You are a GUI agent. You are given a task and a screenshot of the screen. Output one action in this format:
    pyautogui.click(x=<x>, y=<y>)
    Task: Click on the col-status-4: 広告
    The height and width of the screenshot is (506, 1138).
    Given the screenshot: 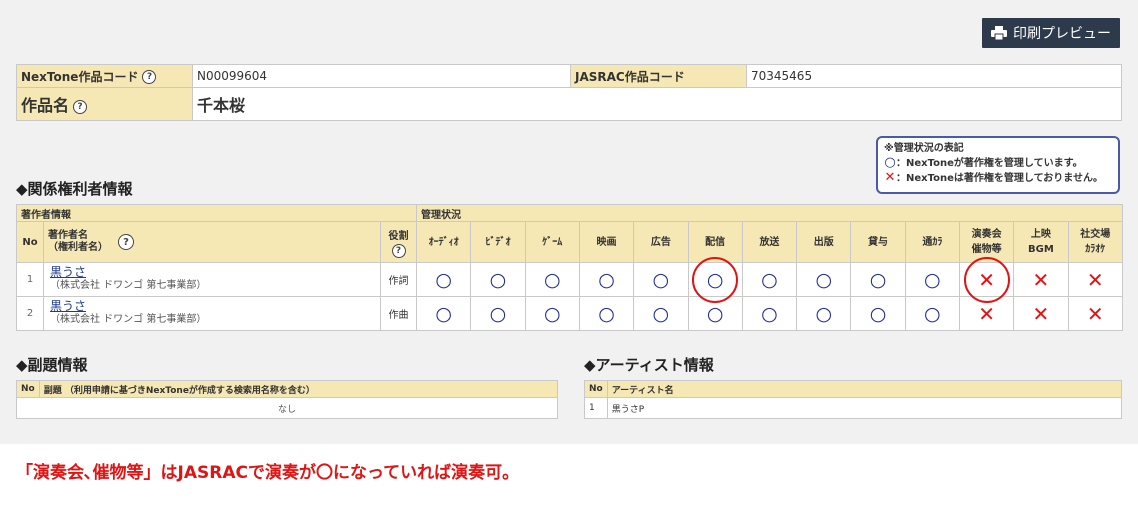 What is the action you would take?
    pyautogui.click(x=661, y=242)
    